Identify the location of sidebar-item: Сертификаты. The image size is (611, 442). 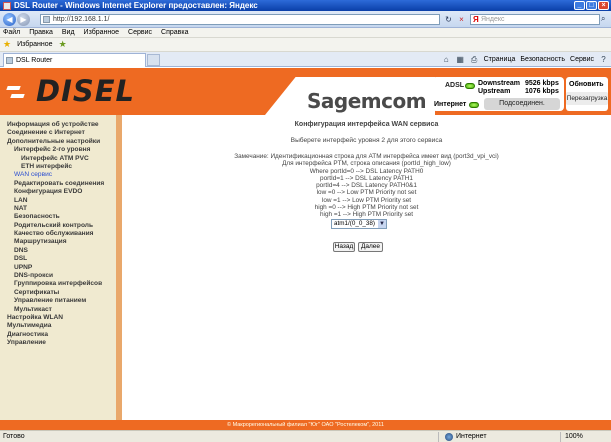
(58, 293).